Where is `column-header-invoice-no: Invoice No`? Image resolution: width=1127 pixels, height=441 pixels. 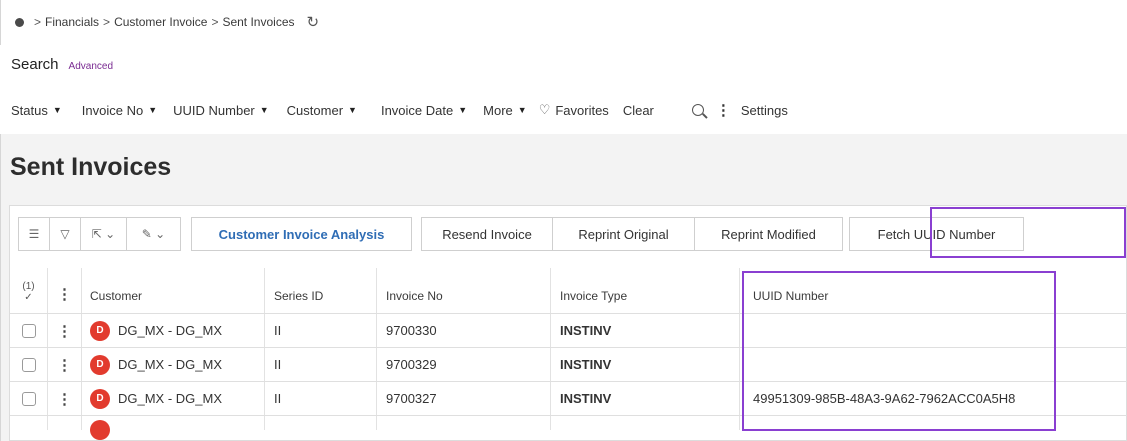 column-header-invoice-no: Invoice No is located at coordinates (464, 290).